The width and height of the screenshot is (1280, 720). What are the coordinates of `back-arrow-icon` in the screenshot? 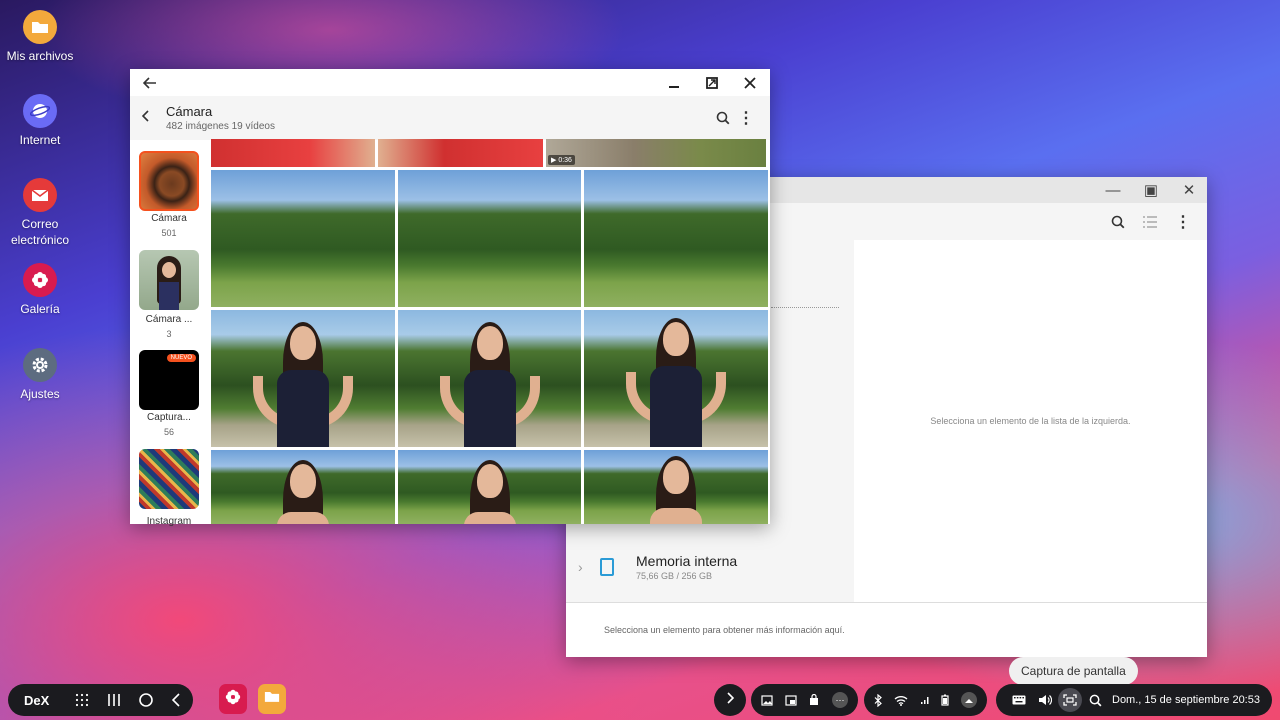 It's located at (150, 83).